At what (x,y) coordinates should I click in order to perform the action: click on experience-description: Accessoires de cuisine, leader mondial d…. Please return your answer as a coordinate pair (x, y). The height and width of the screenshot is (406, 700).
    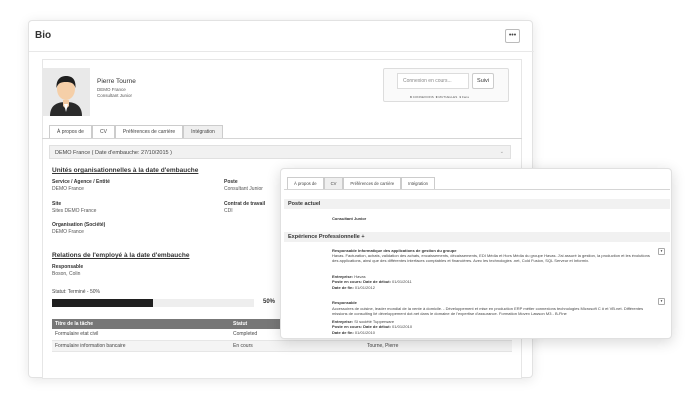
    Looking at the image, I should click on (488, 311).